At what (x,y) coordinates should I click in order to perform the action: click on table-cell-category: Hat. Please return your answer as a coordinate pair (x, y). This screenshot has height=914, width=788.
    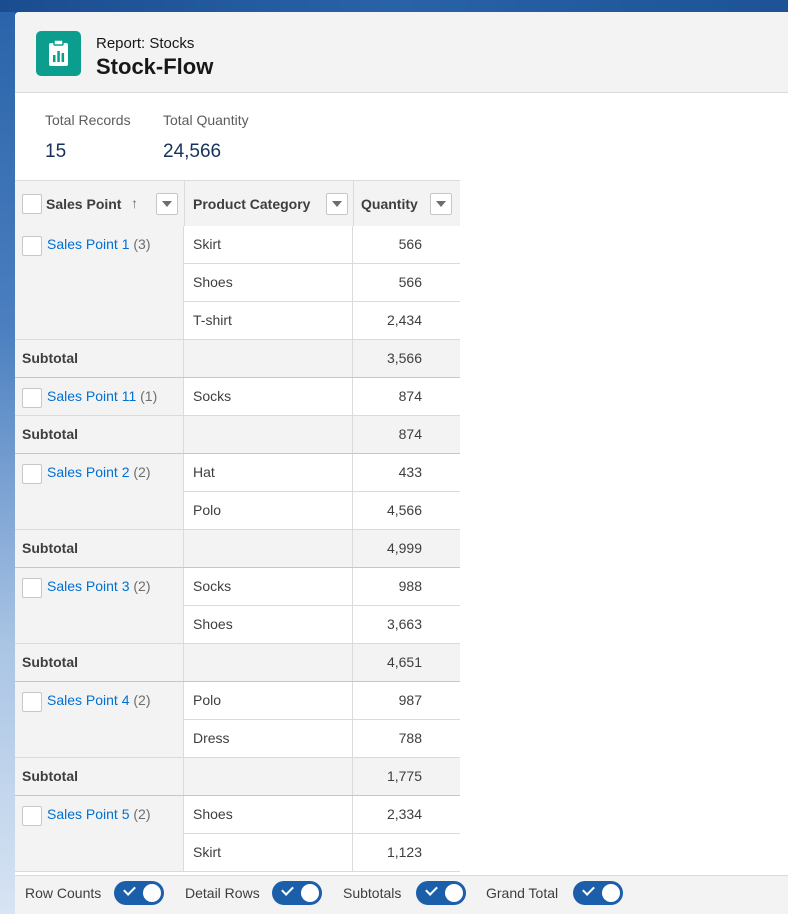
    Looking at the image, I should click on (268, 473).